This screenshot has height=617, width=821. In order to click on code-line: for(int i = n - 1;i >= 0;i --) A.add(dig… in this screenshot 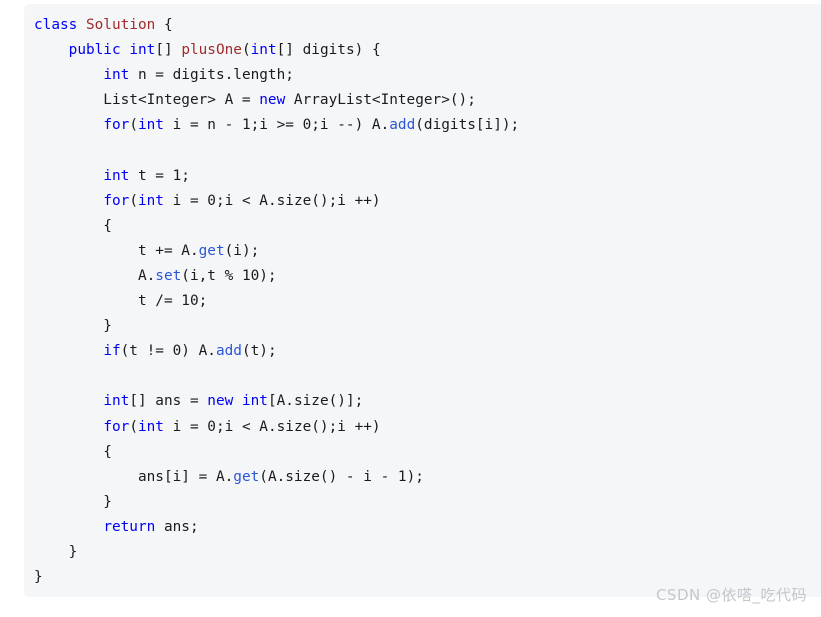, I will do `click(422, 125)`.